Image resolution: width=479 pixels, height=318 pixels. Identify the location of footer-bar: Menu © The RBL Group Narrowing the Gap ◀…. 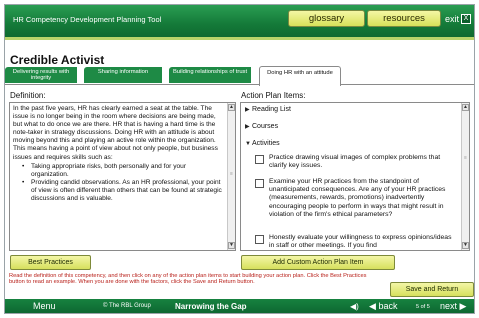
(239, 306).